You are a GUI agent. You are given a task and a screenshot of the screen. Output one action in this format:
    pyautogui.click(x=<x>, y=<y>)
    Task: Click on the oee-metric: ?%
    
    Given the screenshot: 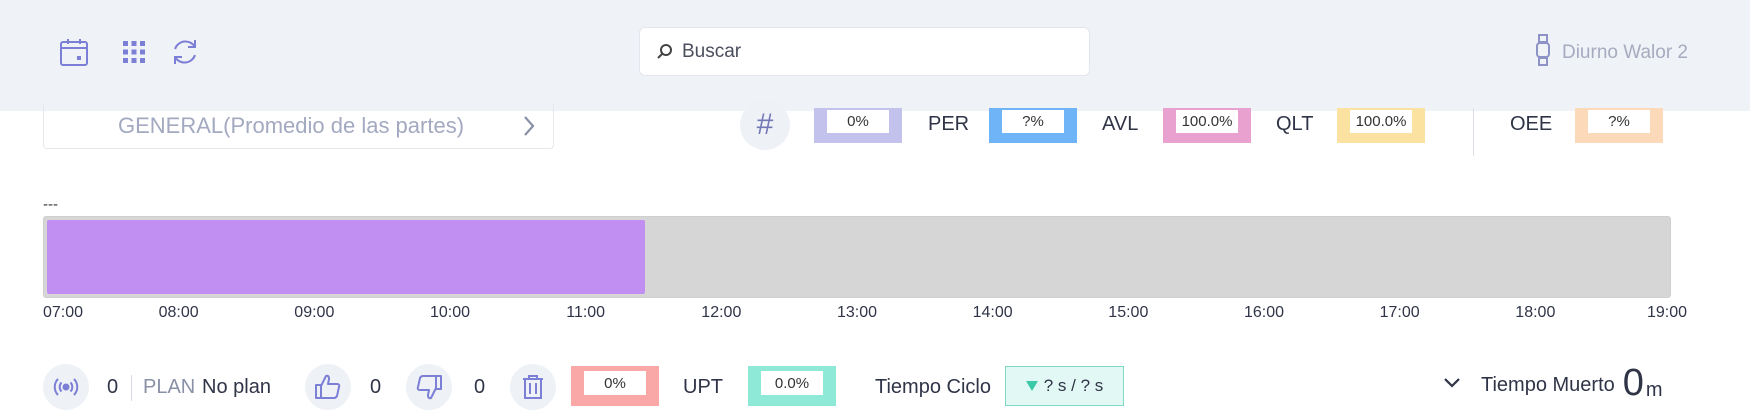 What is the action you would take?
    pyautogui.click(x=1619, y=125)
    